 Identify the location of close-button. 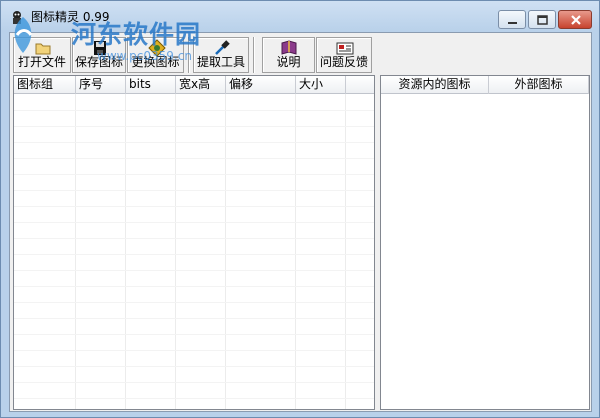
(575, 19).